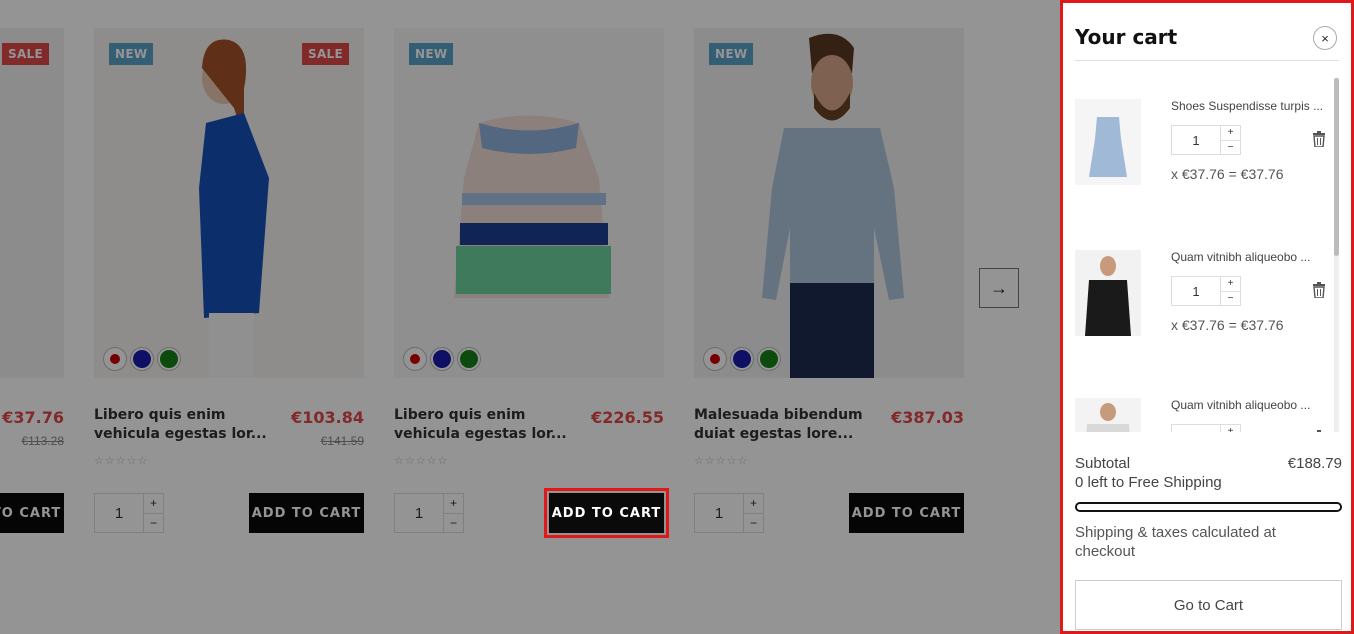 Image resolution: width=1354 pixels, height=634 pixels. What do you see at coordinates (1314, 463) in the screenshot?
I see `subtotal-value: €188.79` at bounding box center [1314, 463].